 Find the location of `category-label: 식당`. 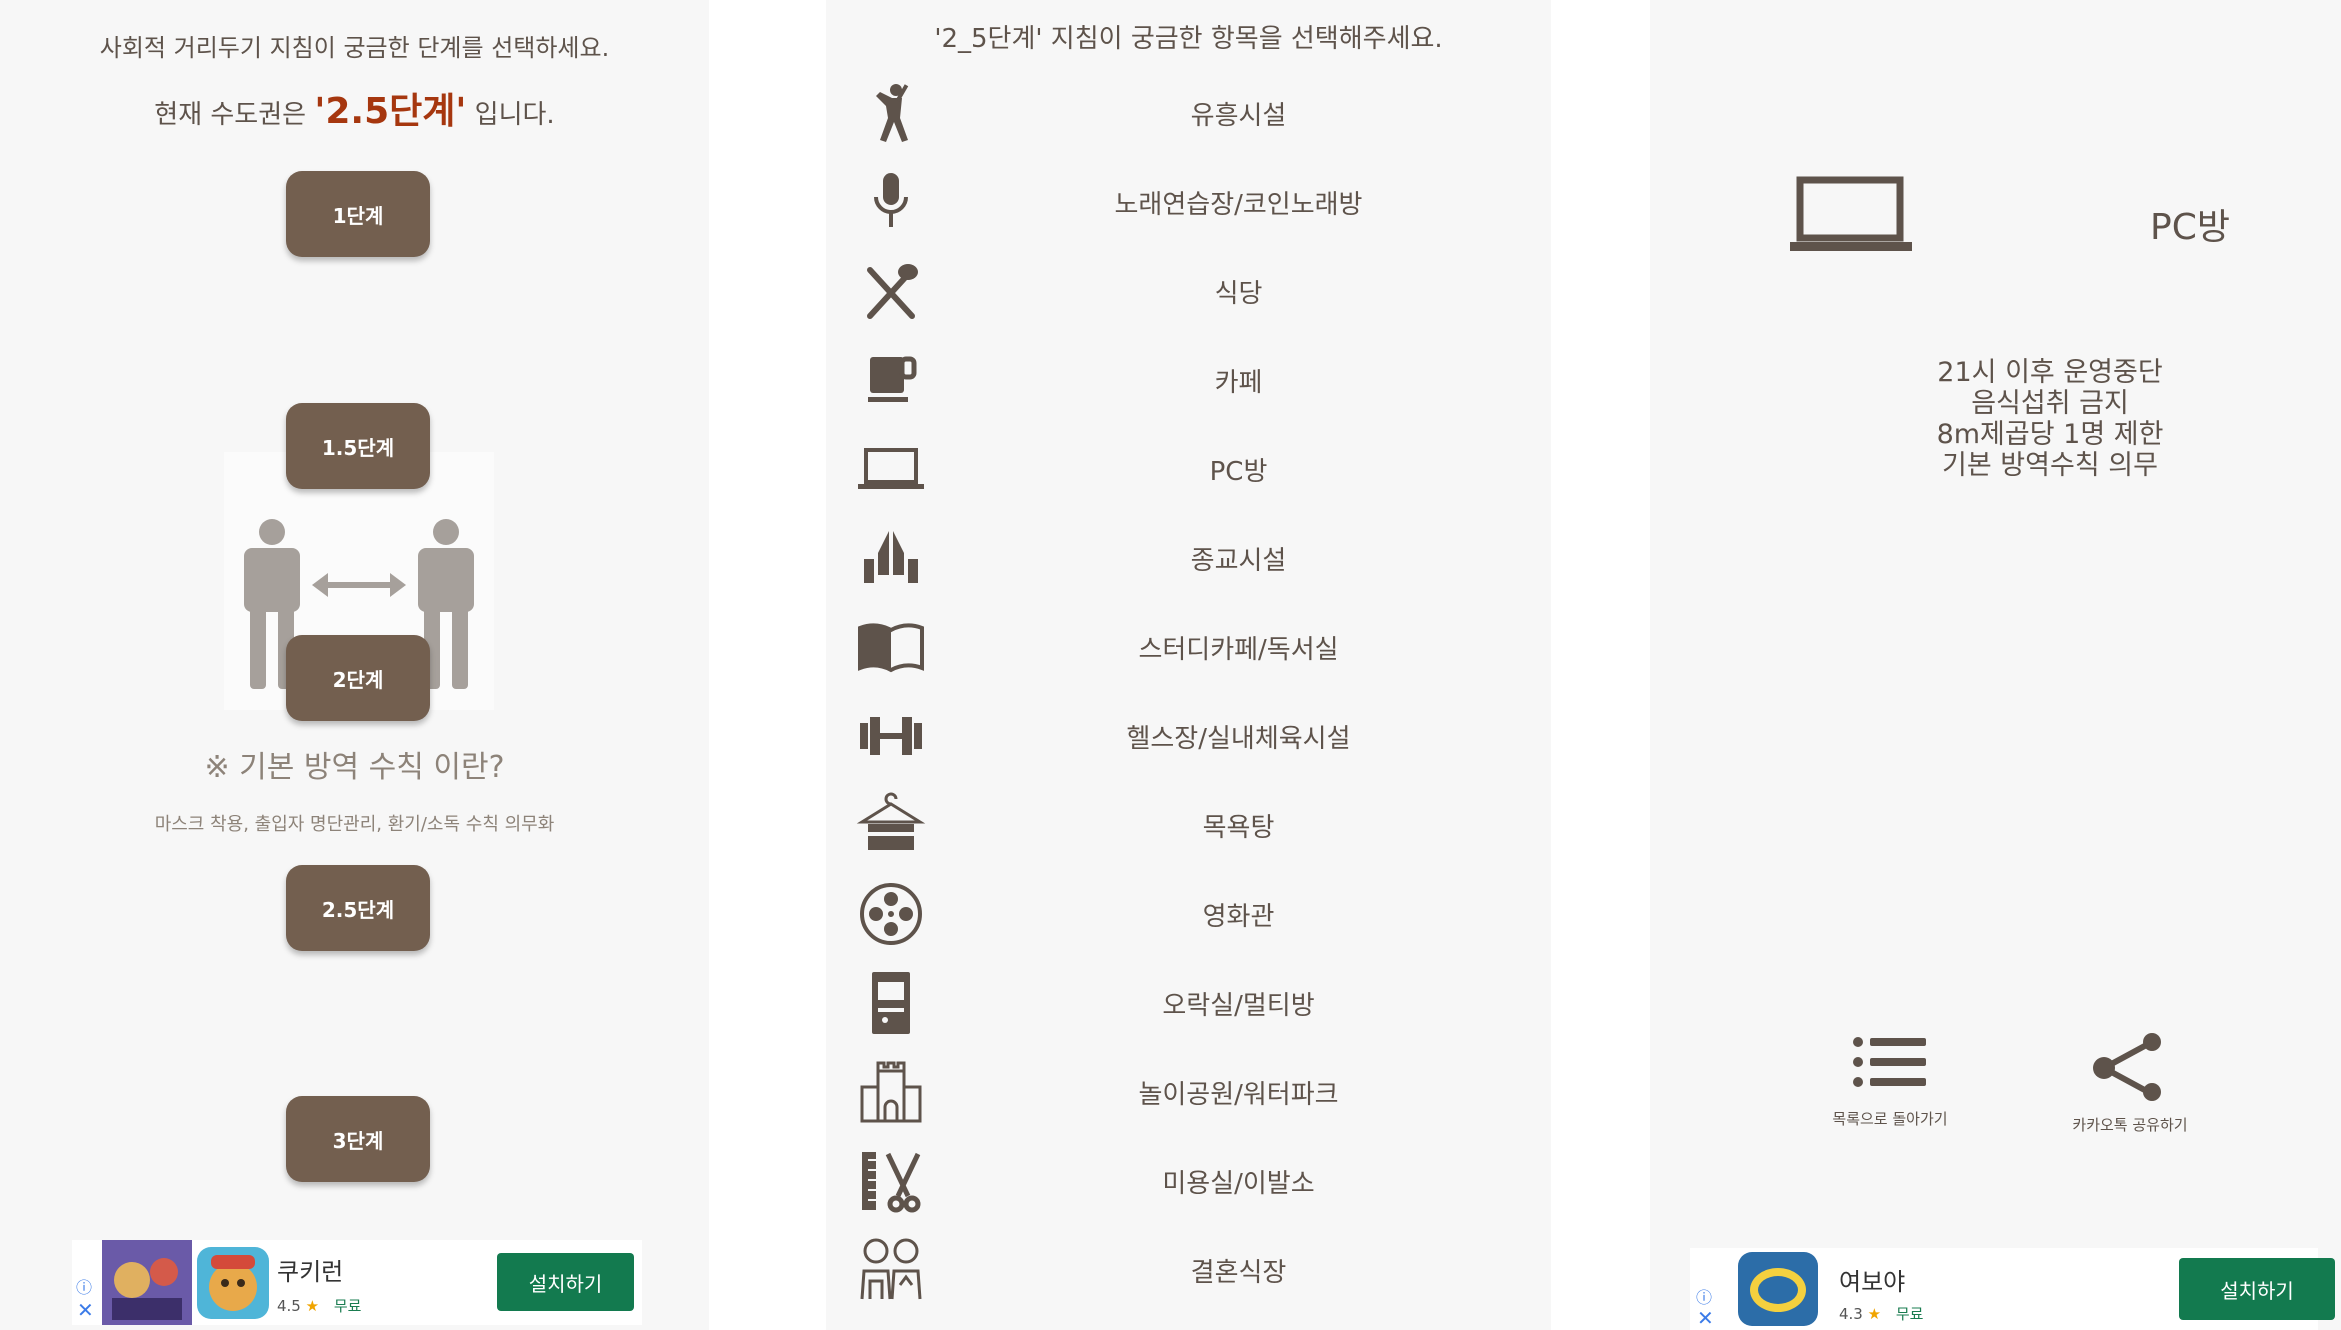

category-label: 식당 is located at coordinates (1238, 293).